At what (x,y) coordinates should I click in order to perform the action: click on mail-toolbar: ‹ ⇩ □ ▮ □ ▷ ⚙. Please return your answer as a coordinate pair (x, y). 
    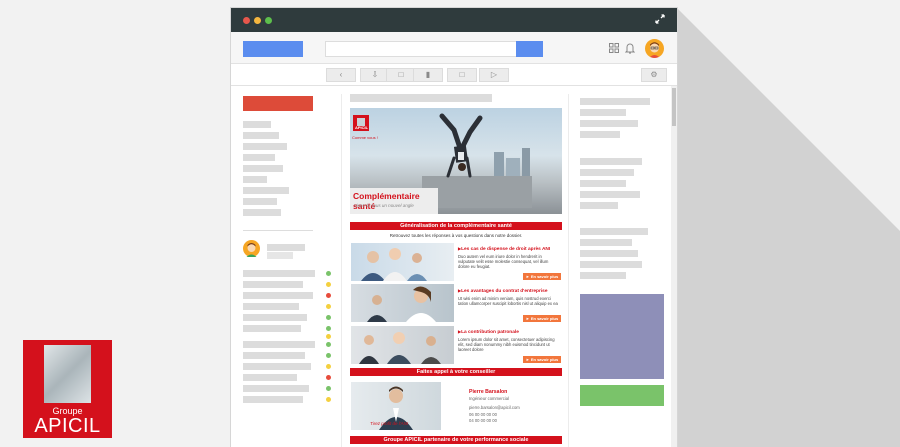
    Looking at the image, I should click on (454, 75).